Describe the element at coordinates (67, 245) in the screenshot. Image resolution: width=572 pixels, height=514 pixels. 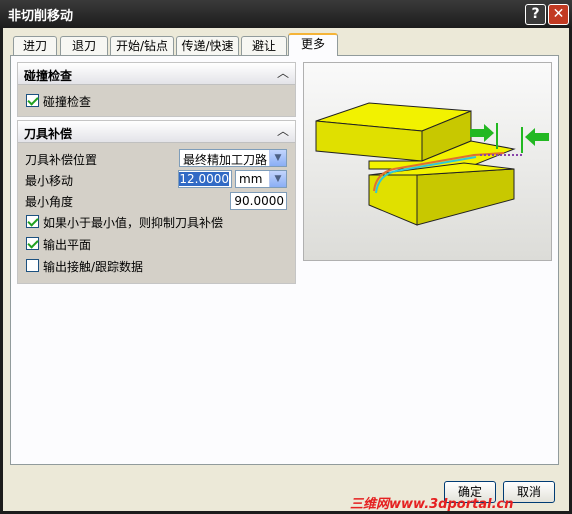
I see `output-plane-label: 输出平面` at that location.